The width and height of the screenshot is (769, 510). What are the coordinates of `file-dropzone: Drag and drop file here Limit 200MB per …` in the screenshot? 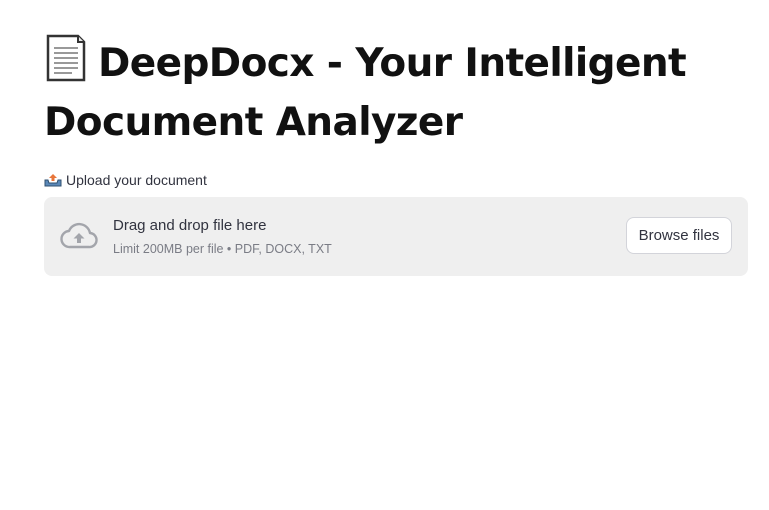 It's located at (396, 236).